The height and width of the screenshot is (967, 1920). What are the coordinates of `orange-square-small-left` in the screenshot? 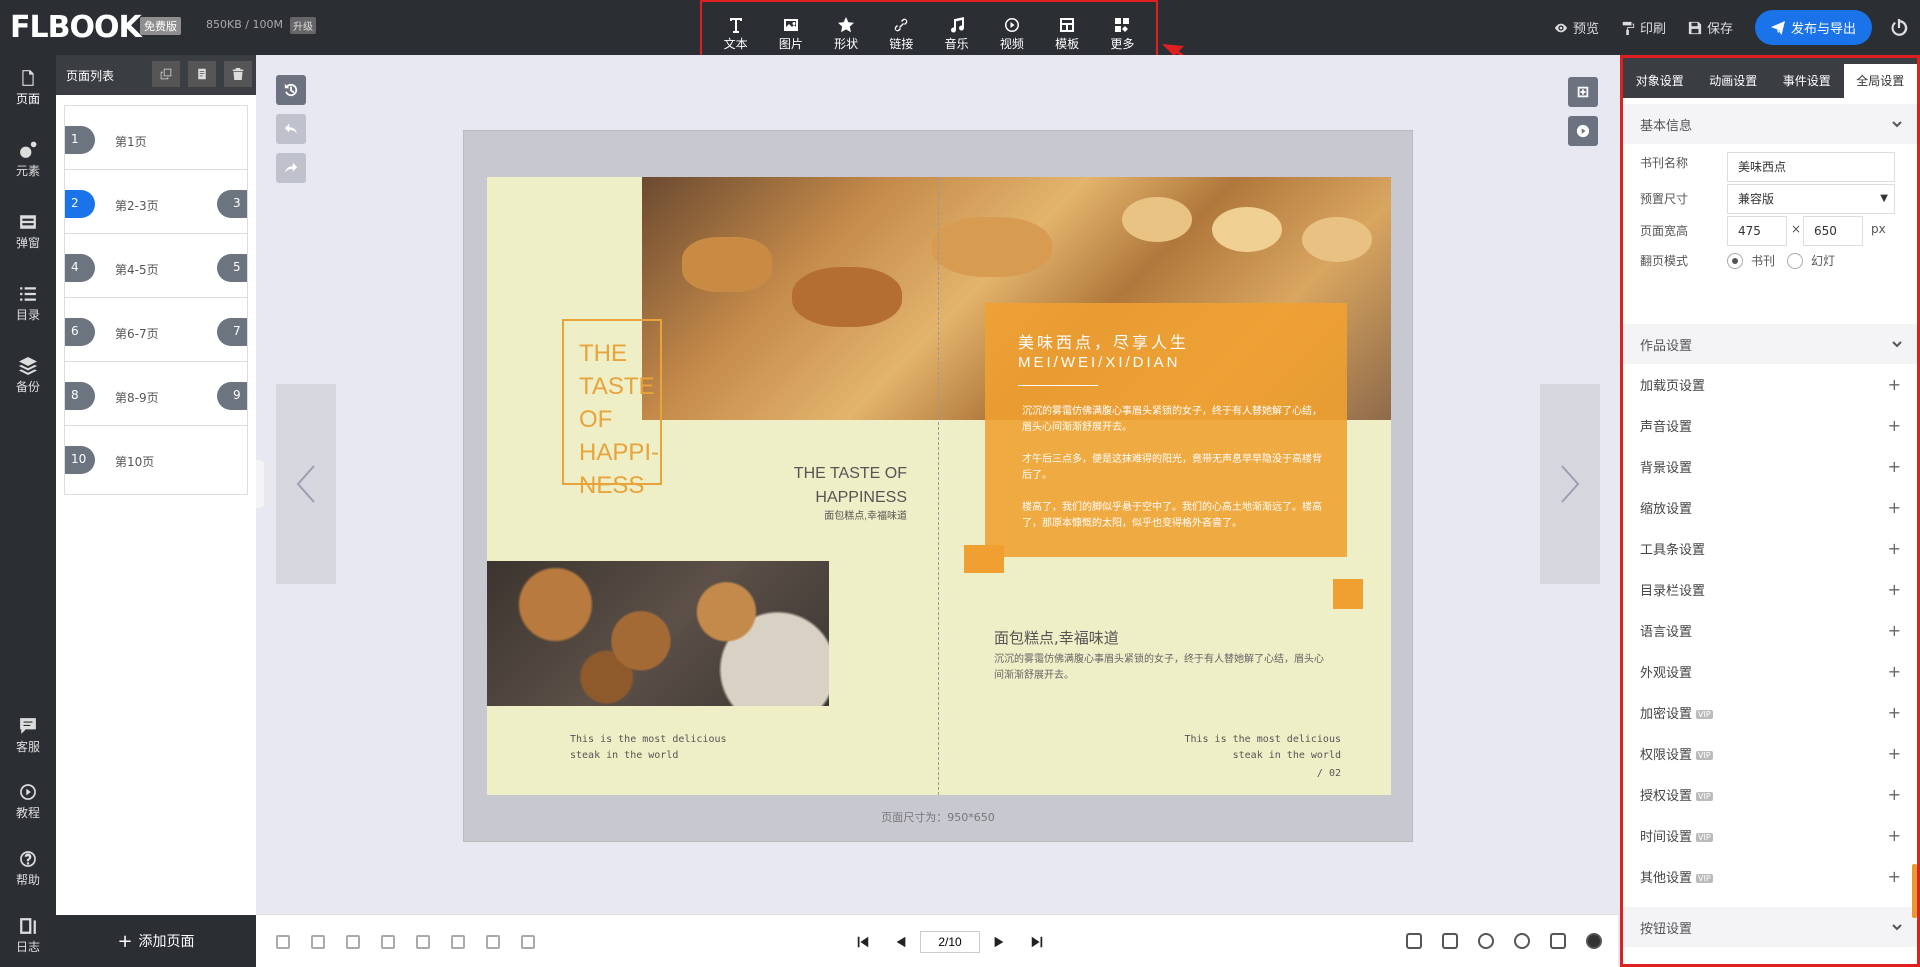 It's located at (984, 559).